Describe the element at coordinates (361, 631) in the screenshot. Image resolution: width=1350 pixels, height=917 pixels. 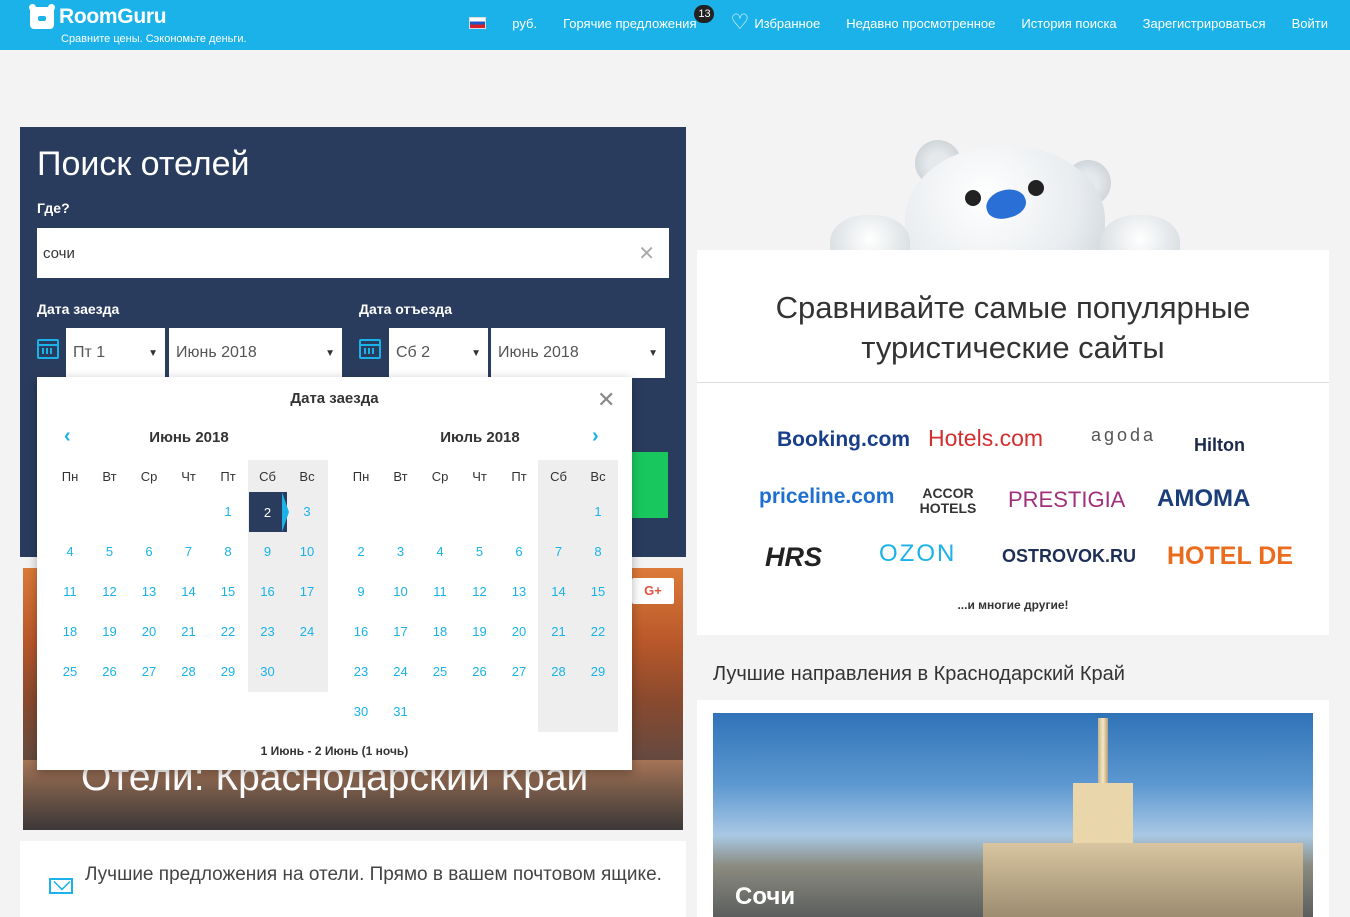
I see `july-day-16: 16` at that location.